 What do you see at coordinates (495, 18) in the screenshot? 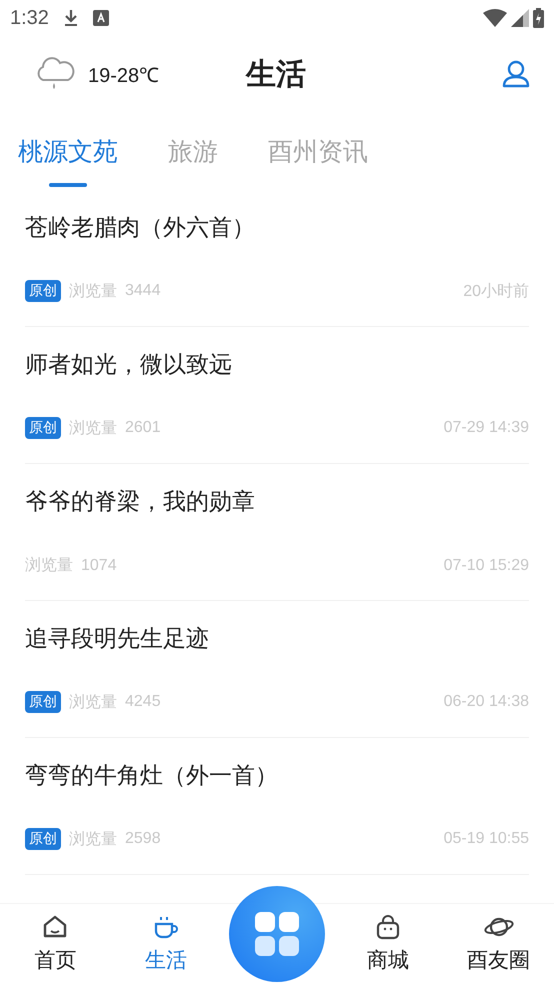
I see `wifi-icon` at bounding box center [495, 18].